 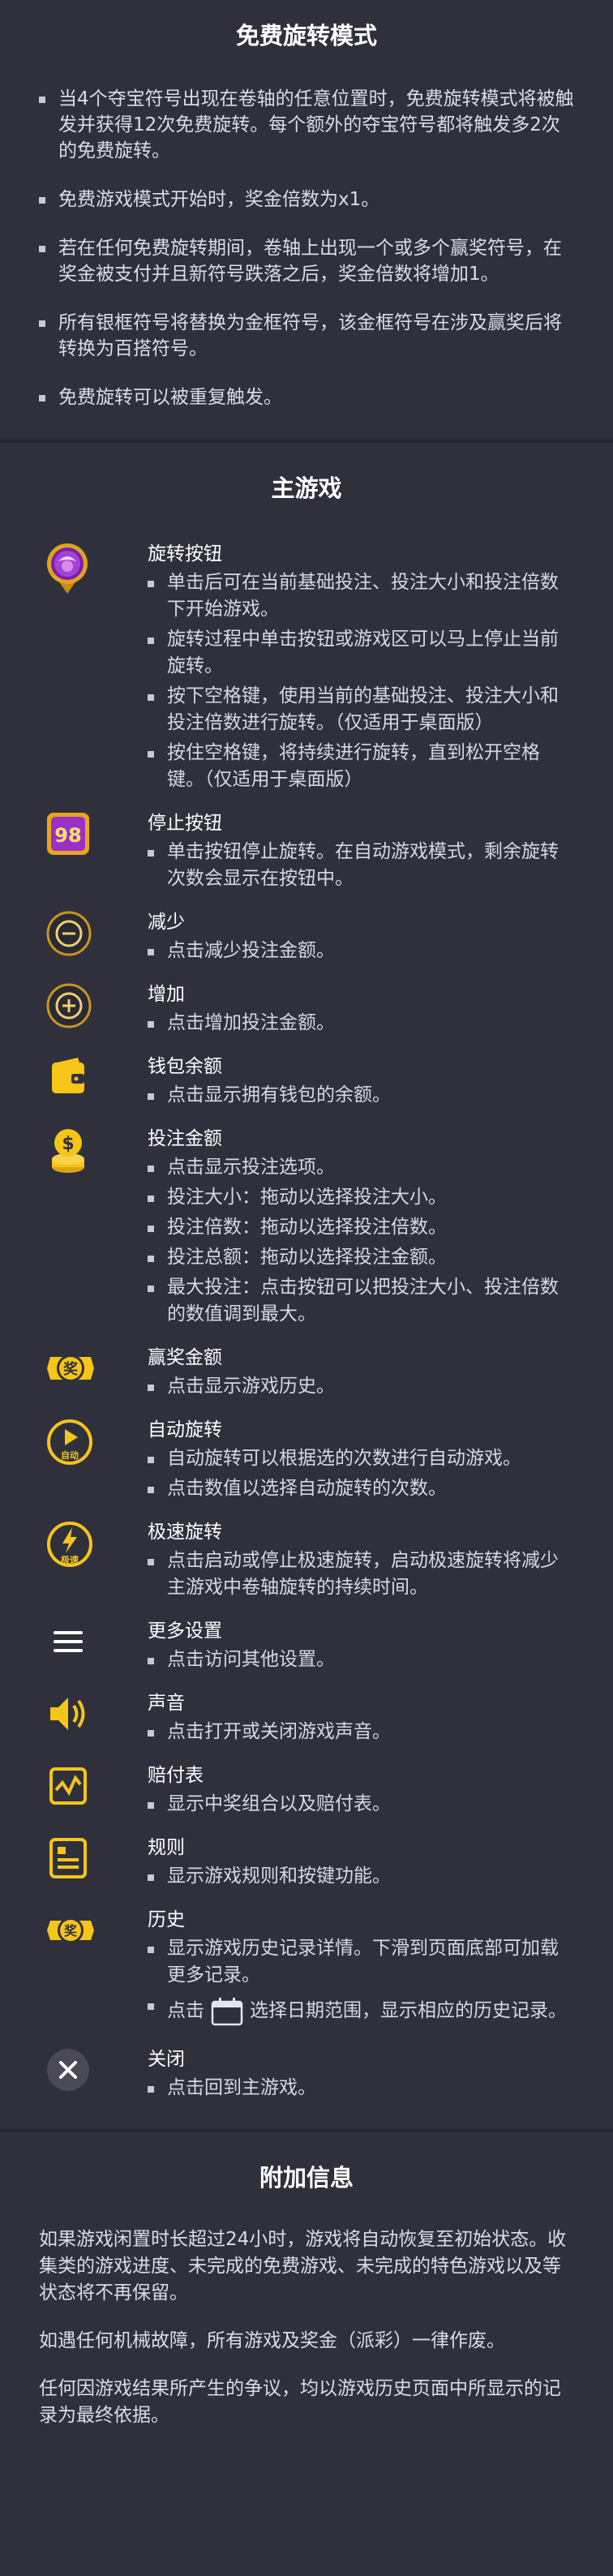 What do you see at coordinates (185, 1532) in the screenshot?
I see `item-title: 极速旋转` at bounding box center [185, 1532].